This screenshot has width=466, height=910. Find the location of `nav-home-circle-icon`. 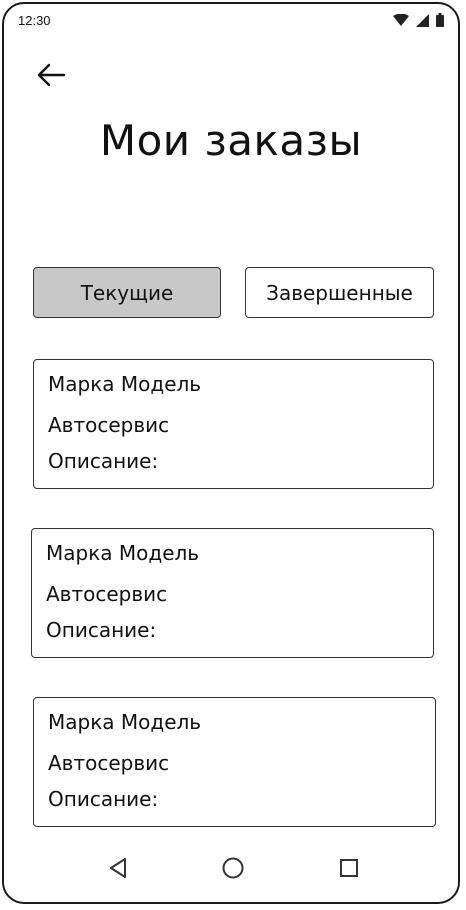

nav-home-circle-icon is located at coordinates (233, 870).